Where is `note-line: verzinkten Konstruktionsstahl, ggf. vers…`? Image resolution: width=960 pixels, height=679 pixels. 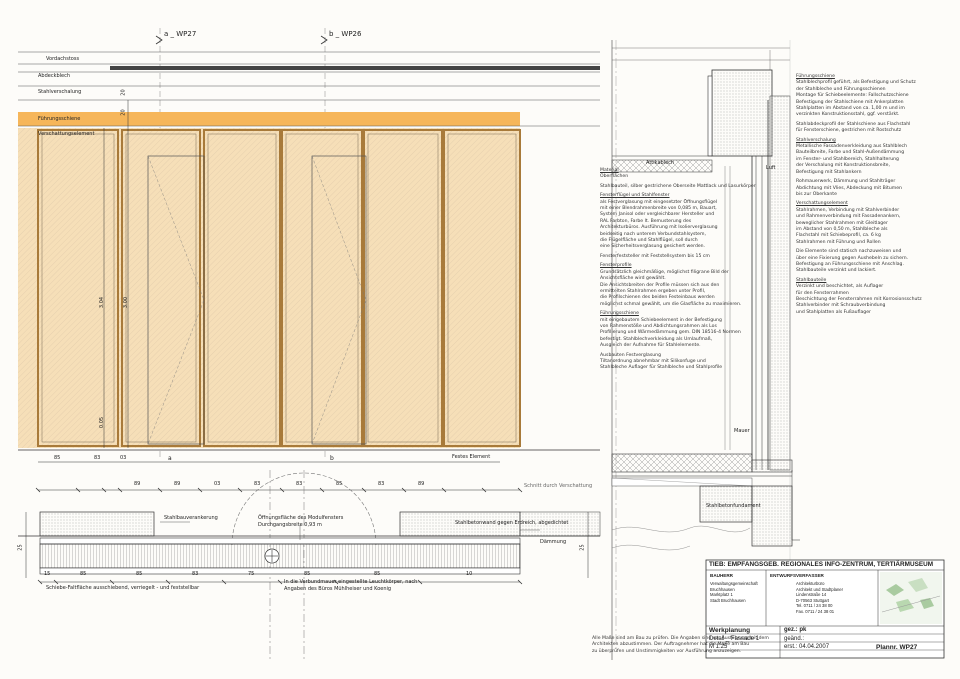 note-line: verzinkten Konstruktionsstahl, ggf. vers… is located at coordinates (848, 115).